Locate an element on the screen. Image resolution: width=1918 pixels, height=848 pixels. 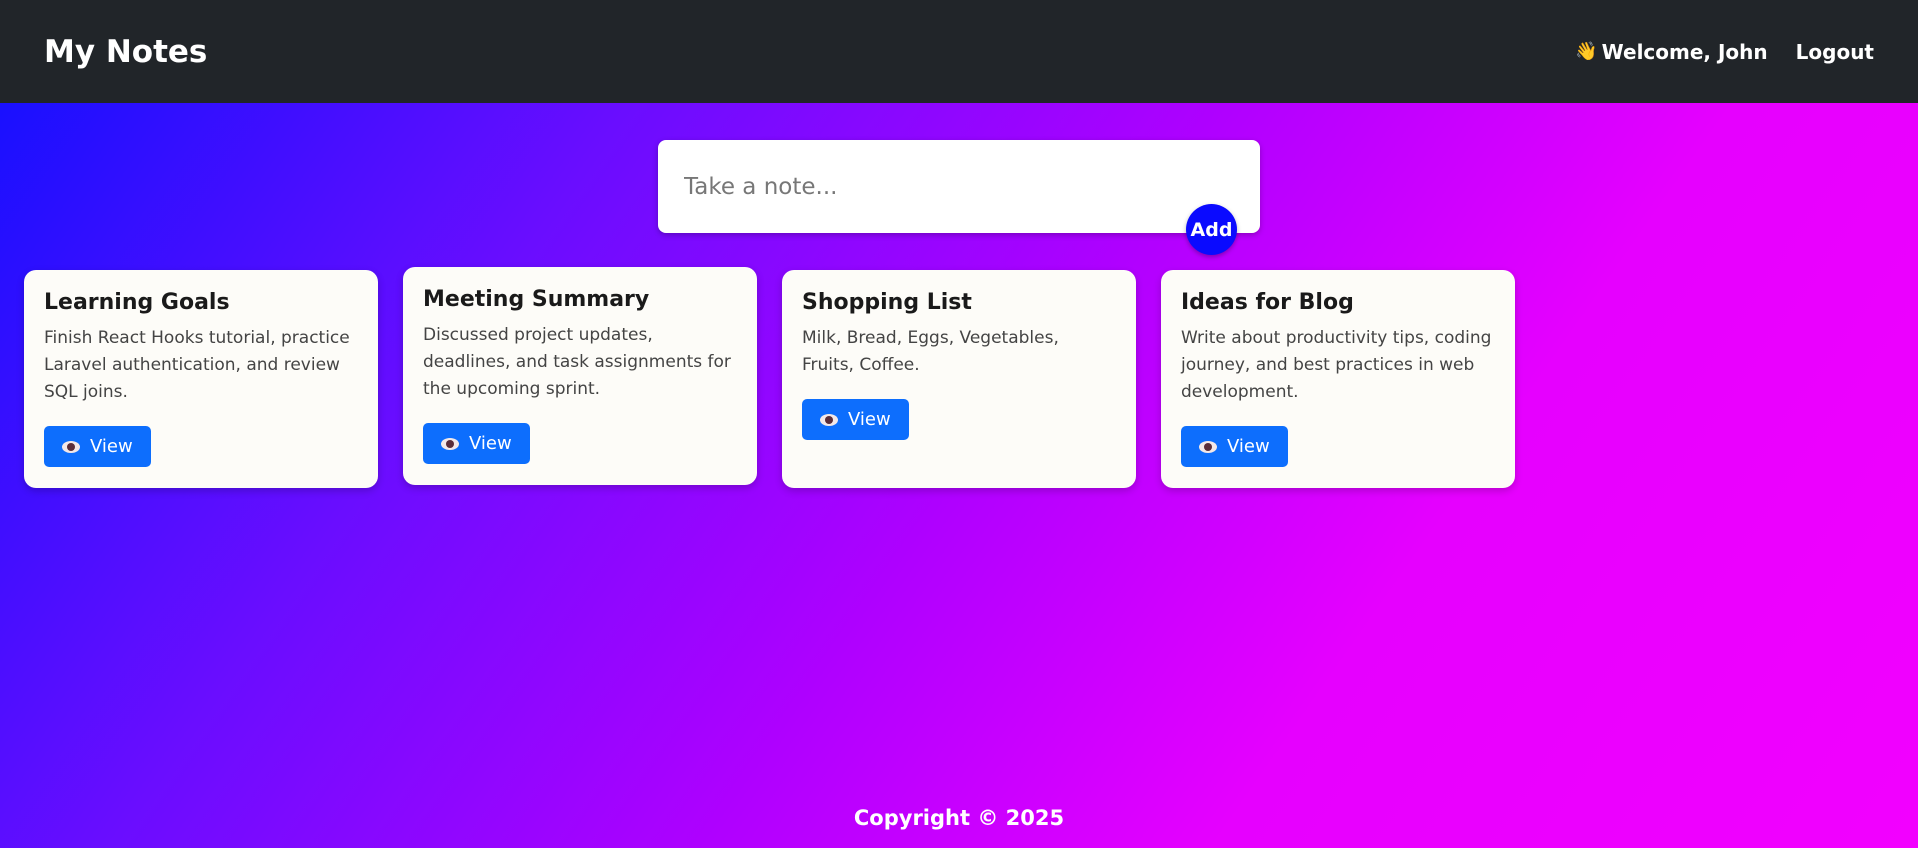
add-button: Add is located at coordinates (1211, 229).